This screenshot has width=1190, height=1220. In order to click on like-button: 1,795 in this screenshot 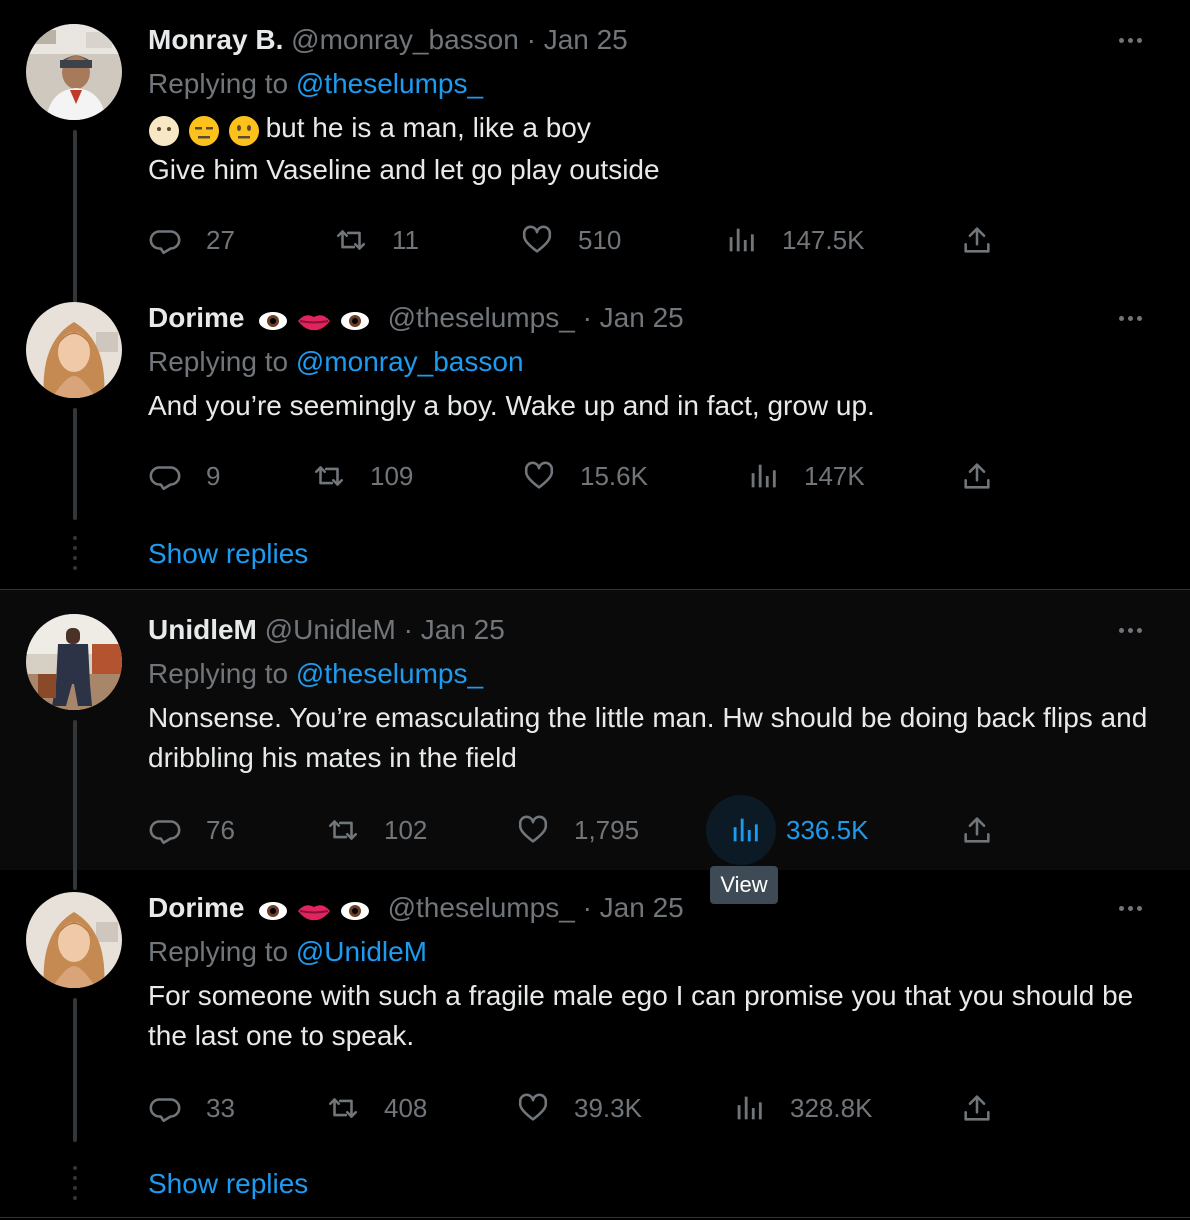, I will do `click(577, 830)`.